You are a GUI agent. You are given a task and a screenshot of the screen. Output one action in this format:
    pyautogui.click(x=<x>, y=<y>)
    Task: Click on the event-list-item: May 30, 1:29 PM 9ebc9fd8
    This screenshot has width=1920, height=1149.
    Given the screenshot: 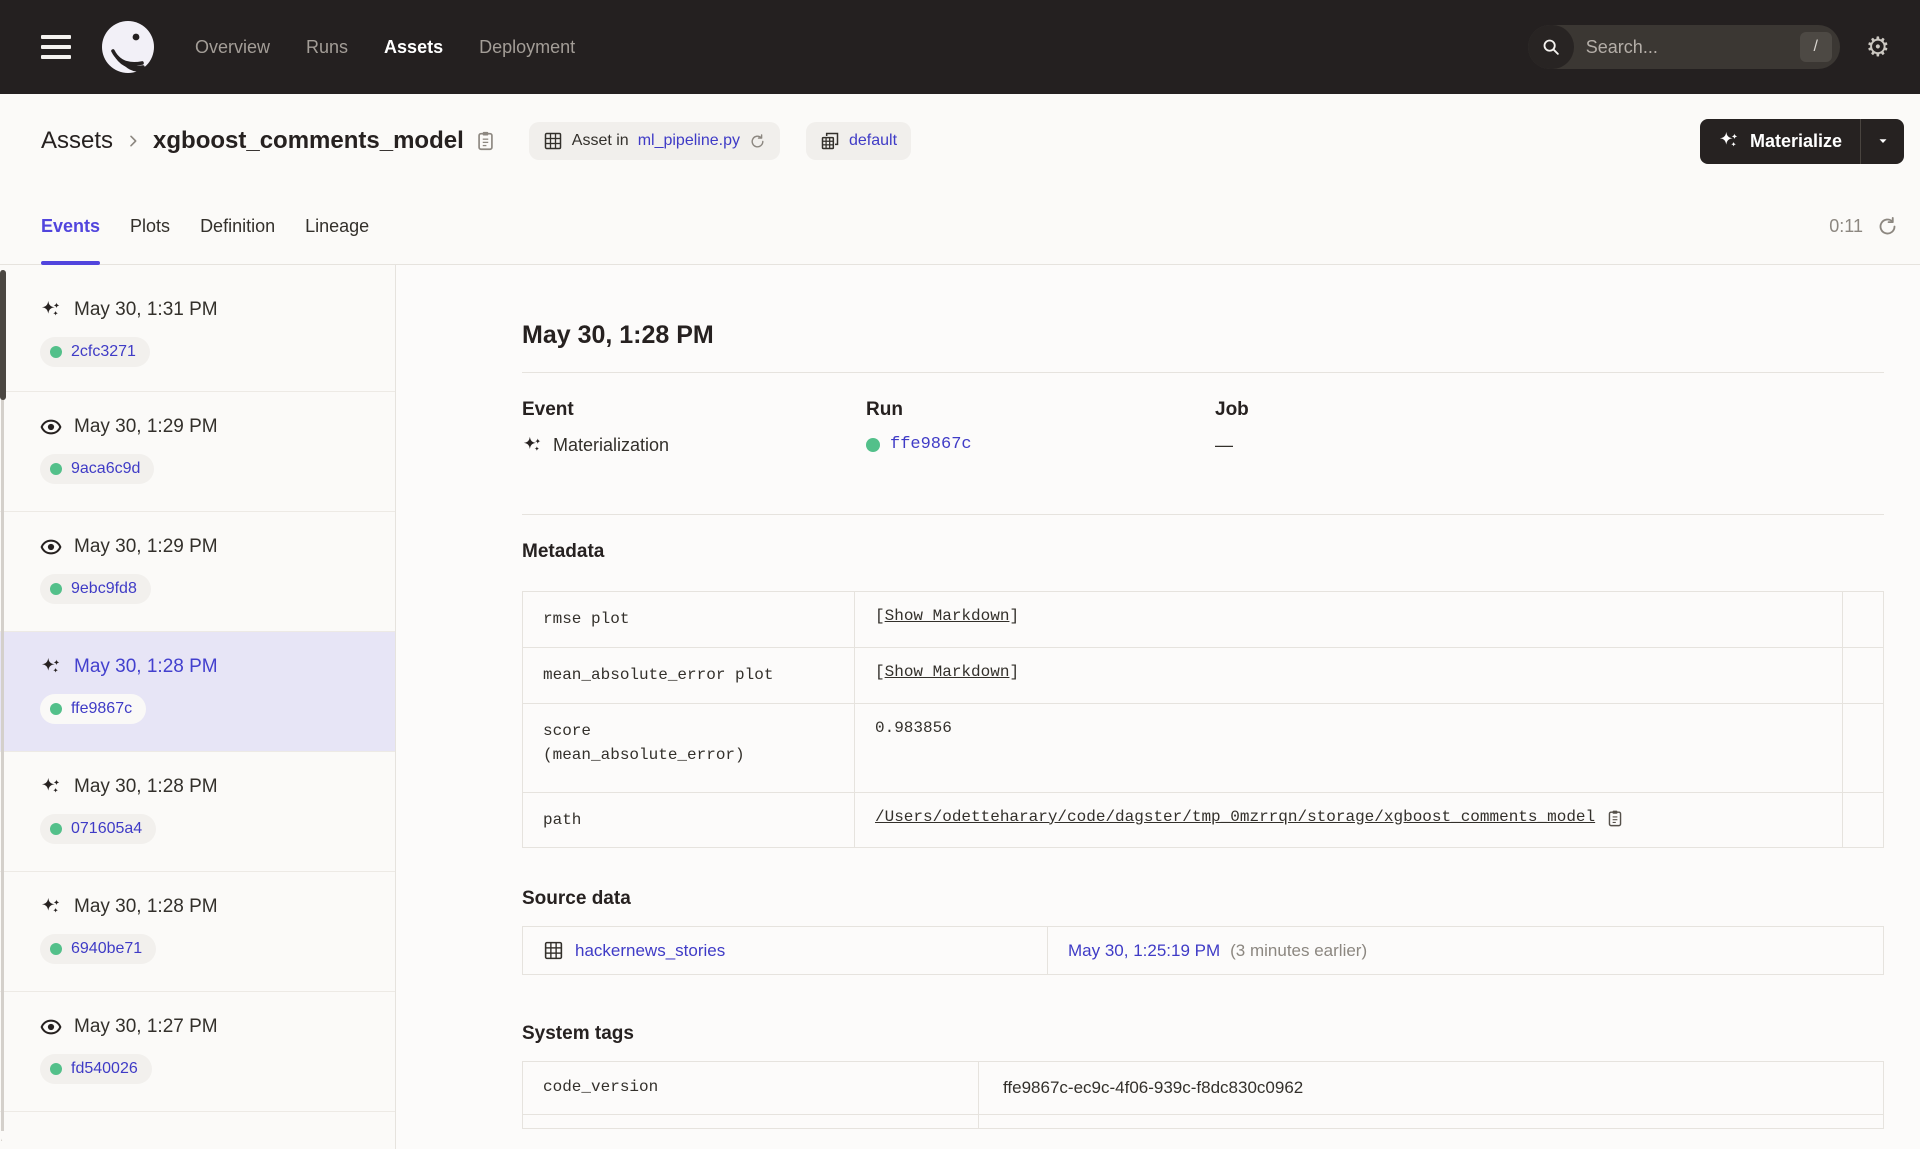 What is the action you would take?
    pyautogui.click(x=197, y=572)
    